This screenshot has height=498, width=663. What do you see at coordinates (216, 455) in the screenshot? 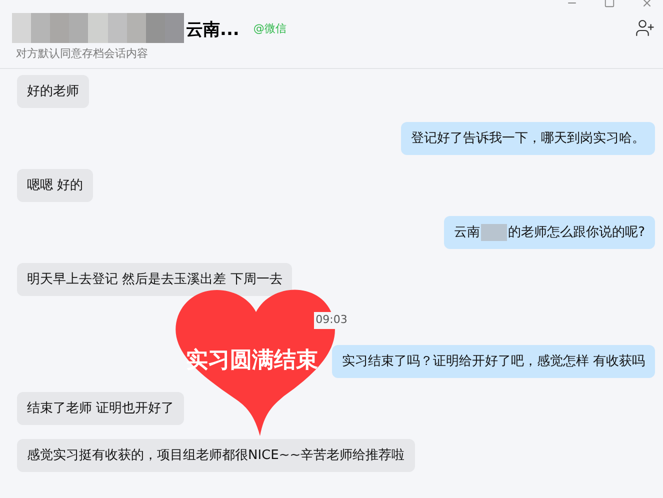
I see `message-text: 感觉实习挺有收获的，项目组老师都很NICE~~辛苦老师给推荐啦` at bounding box center [216, 455].